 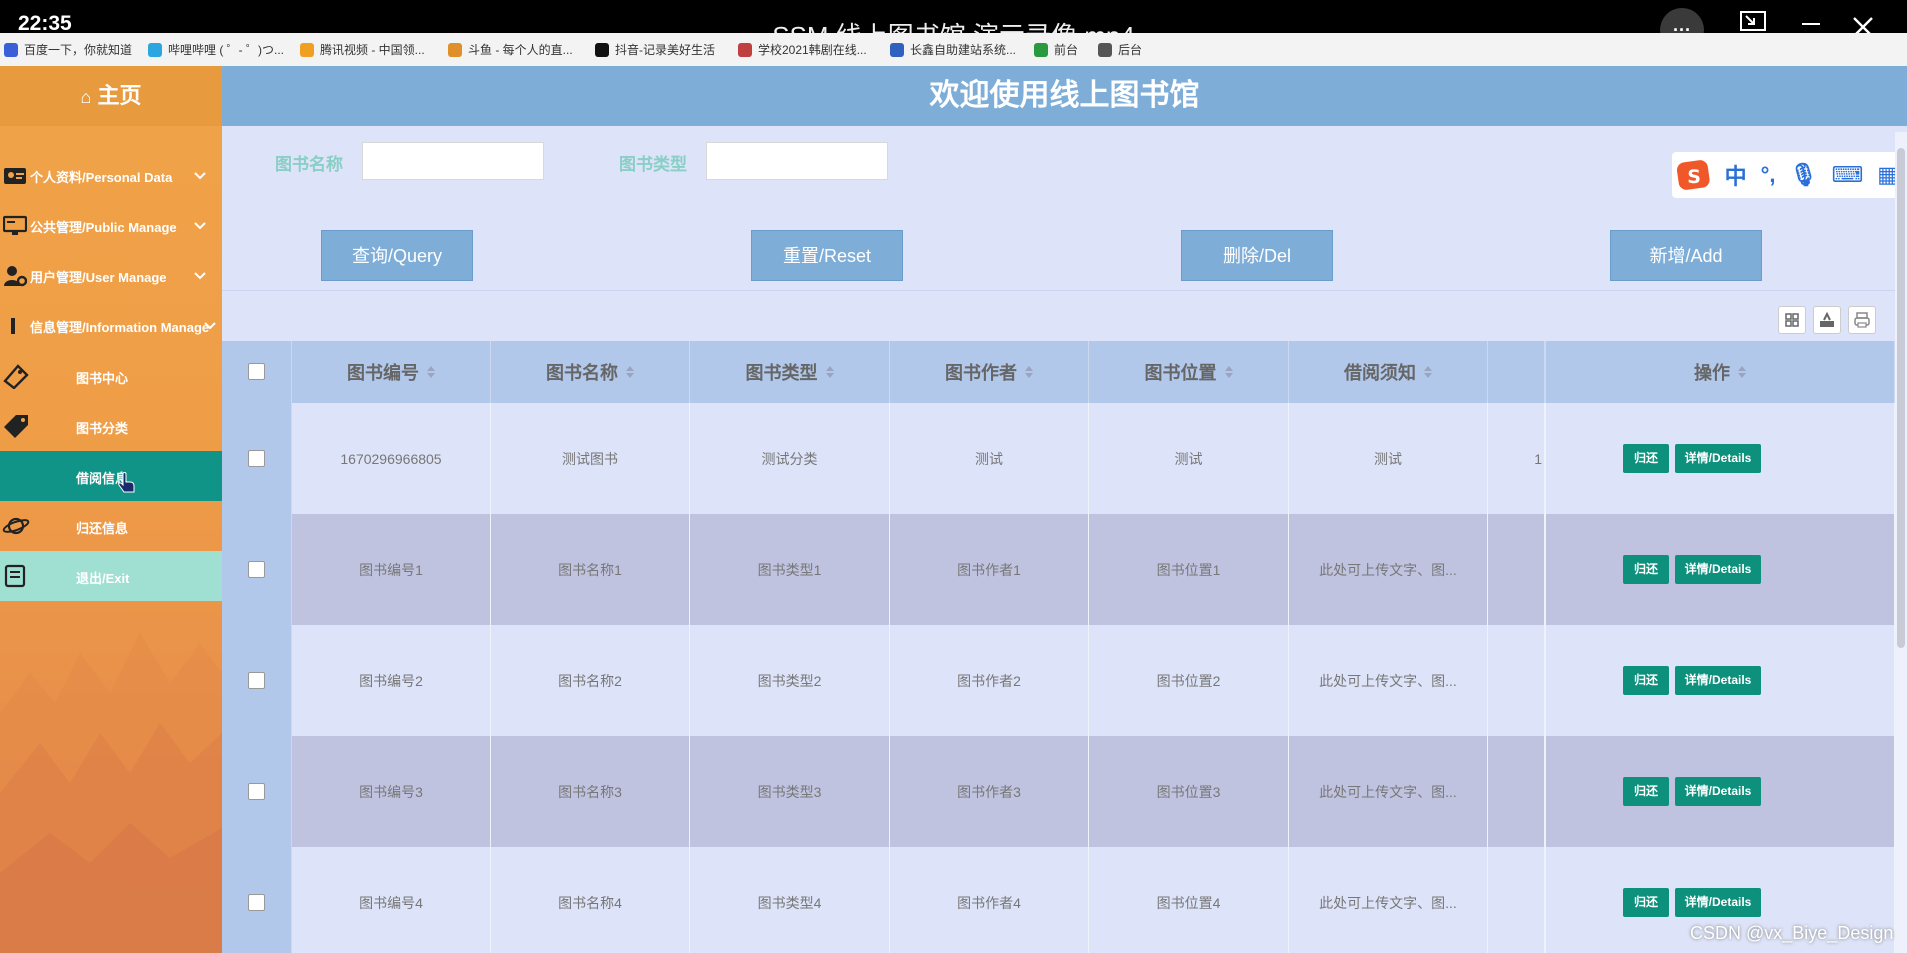 What do you see at coordinates (16, 426) in the screenshot?
I see `tag-icon` at bounding box center [16, 426].